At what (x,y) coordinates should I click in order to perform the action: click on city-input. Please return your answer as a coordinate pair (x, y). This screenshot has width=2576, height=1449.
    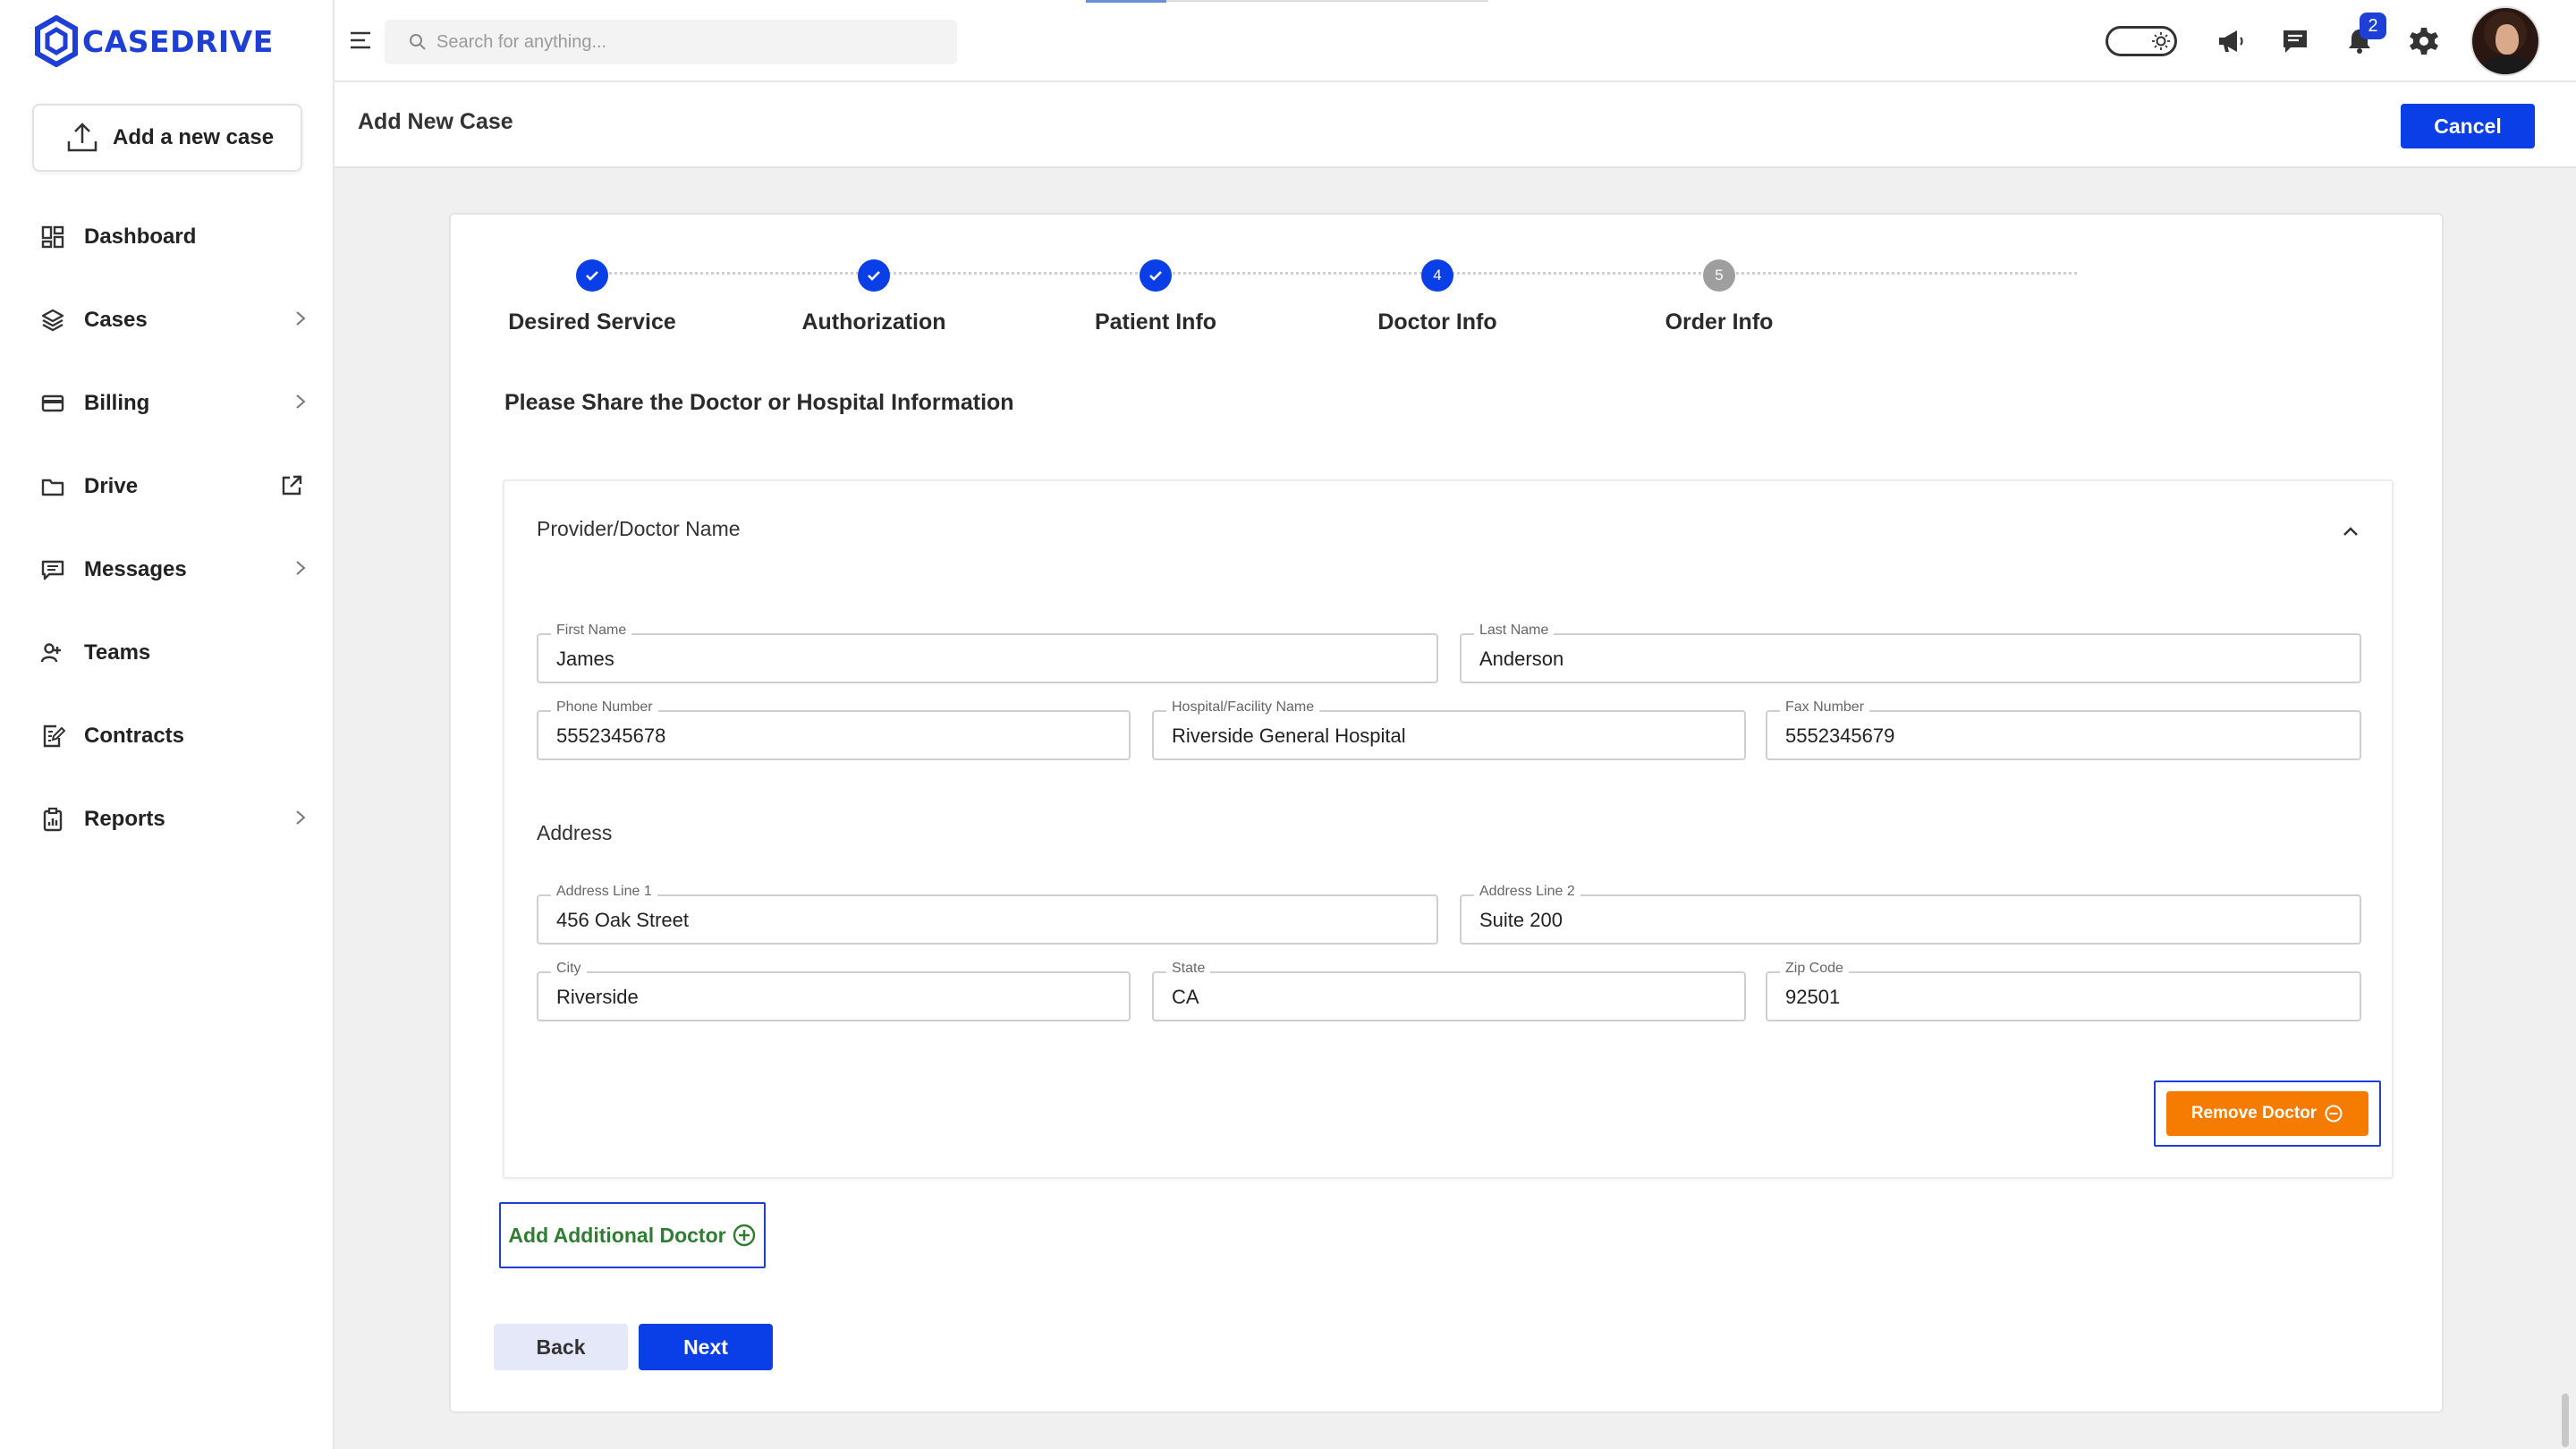
    Looking at the image, I should click on (833, 997).